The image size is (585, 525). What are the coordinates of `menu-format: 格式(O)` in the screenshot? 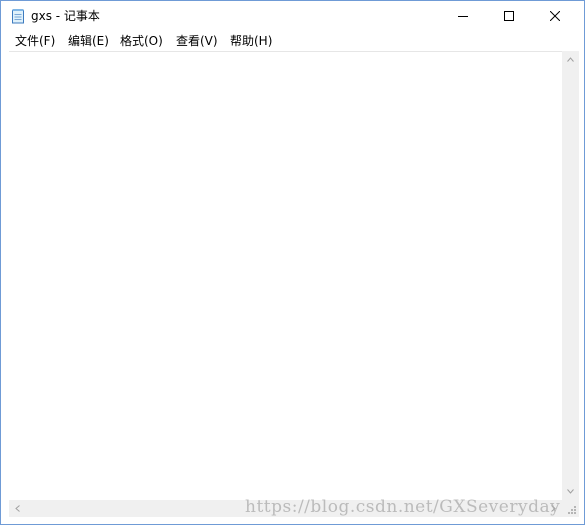 It's located at (141, 41).